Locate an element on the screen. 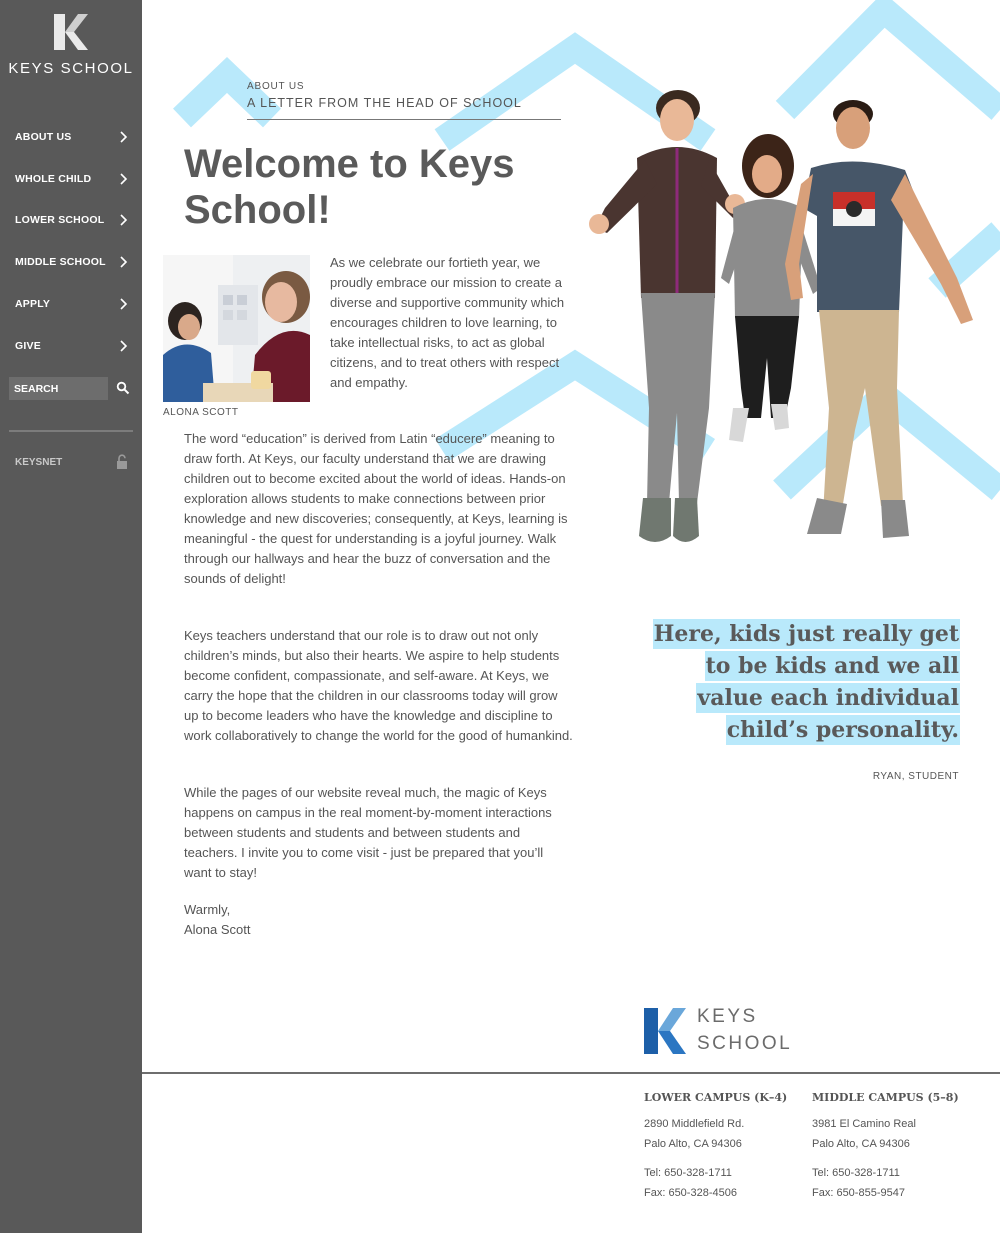 This screenshot has height=1233, width=1000. nav-item-label: MIDDLE SCHOOL is located at coordinates (60, 262).